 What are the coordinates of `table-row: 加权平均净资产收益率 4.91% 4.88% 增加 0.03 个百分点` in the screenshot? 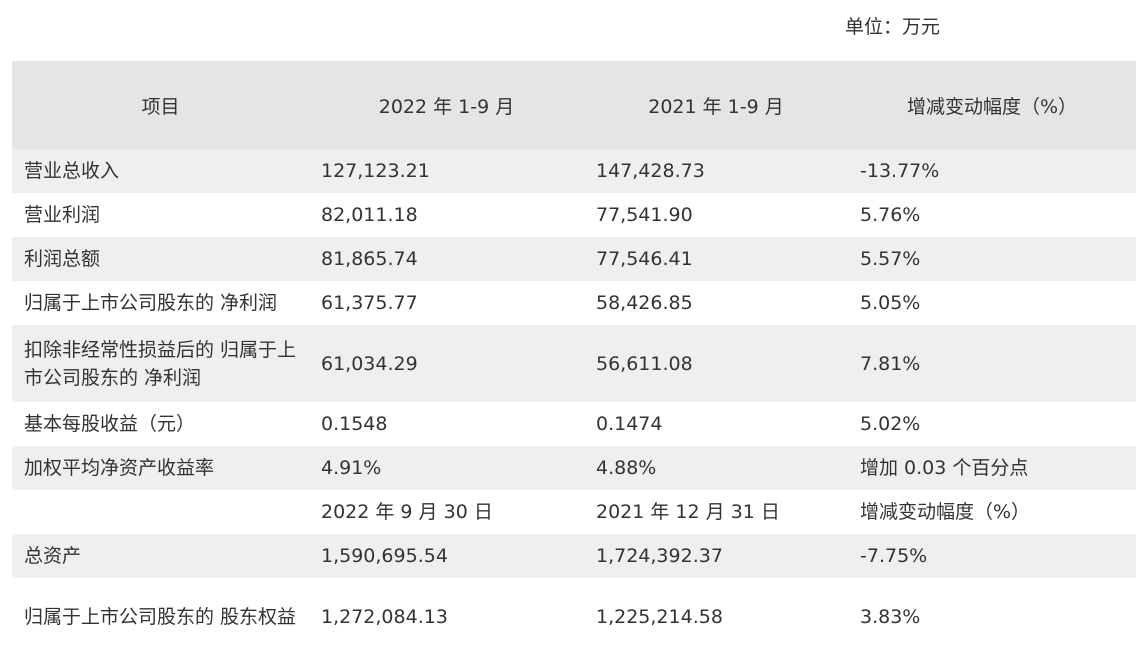 It's located at (574, 468).